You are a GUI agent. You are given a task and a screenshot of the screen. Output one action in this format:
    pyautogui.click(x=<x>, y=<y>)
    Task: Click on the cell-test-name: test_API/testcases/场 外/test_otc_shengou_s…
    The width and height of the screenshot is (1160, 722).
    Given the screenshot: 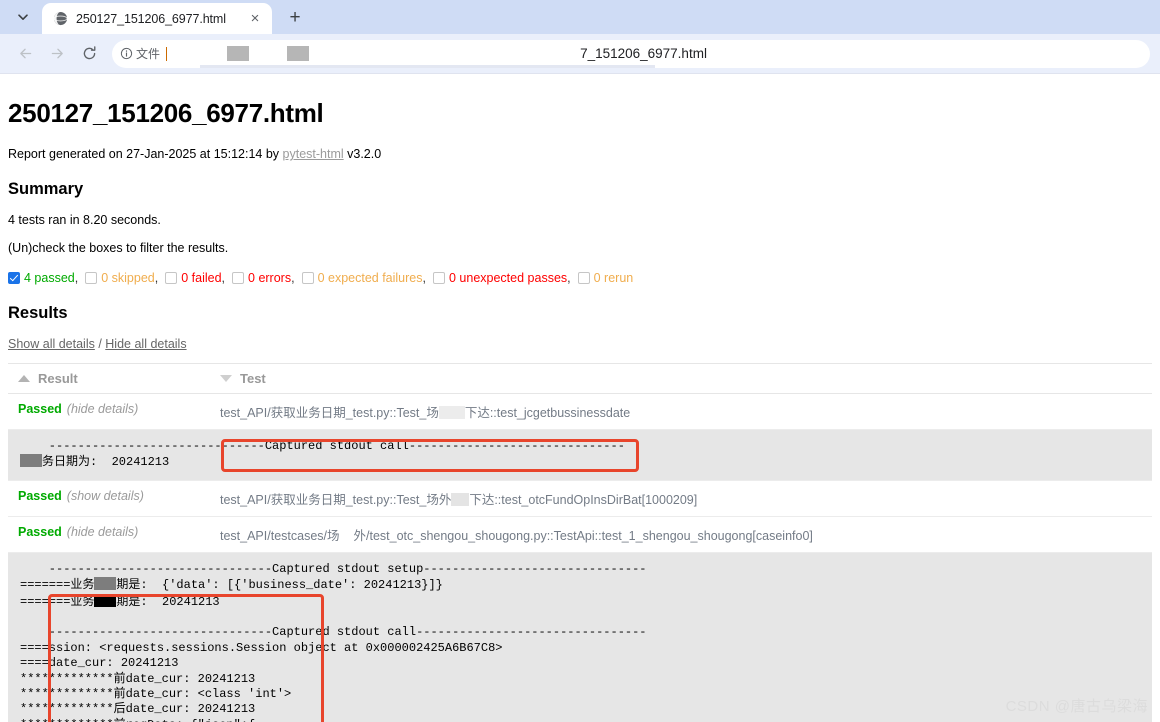 What is the action you would take?
    pyautogui.click(x=681, y=534)
    